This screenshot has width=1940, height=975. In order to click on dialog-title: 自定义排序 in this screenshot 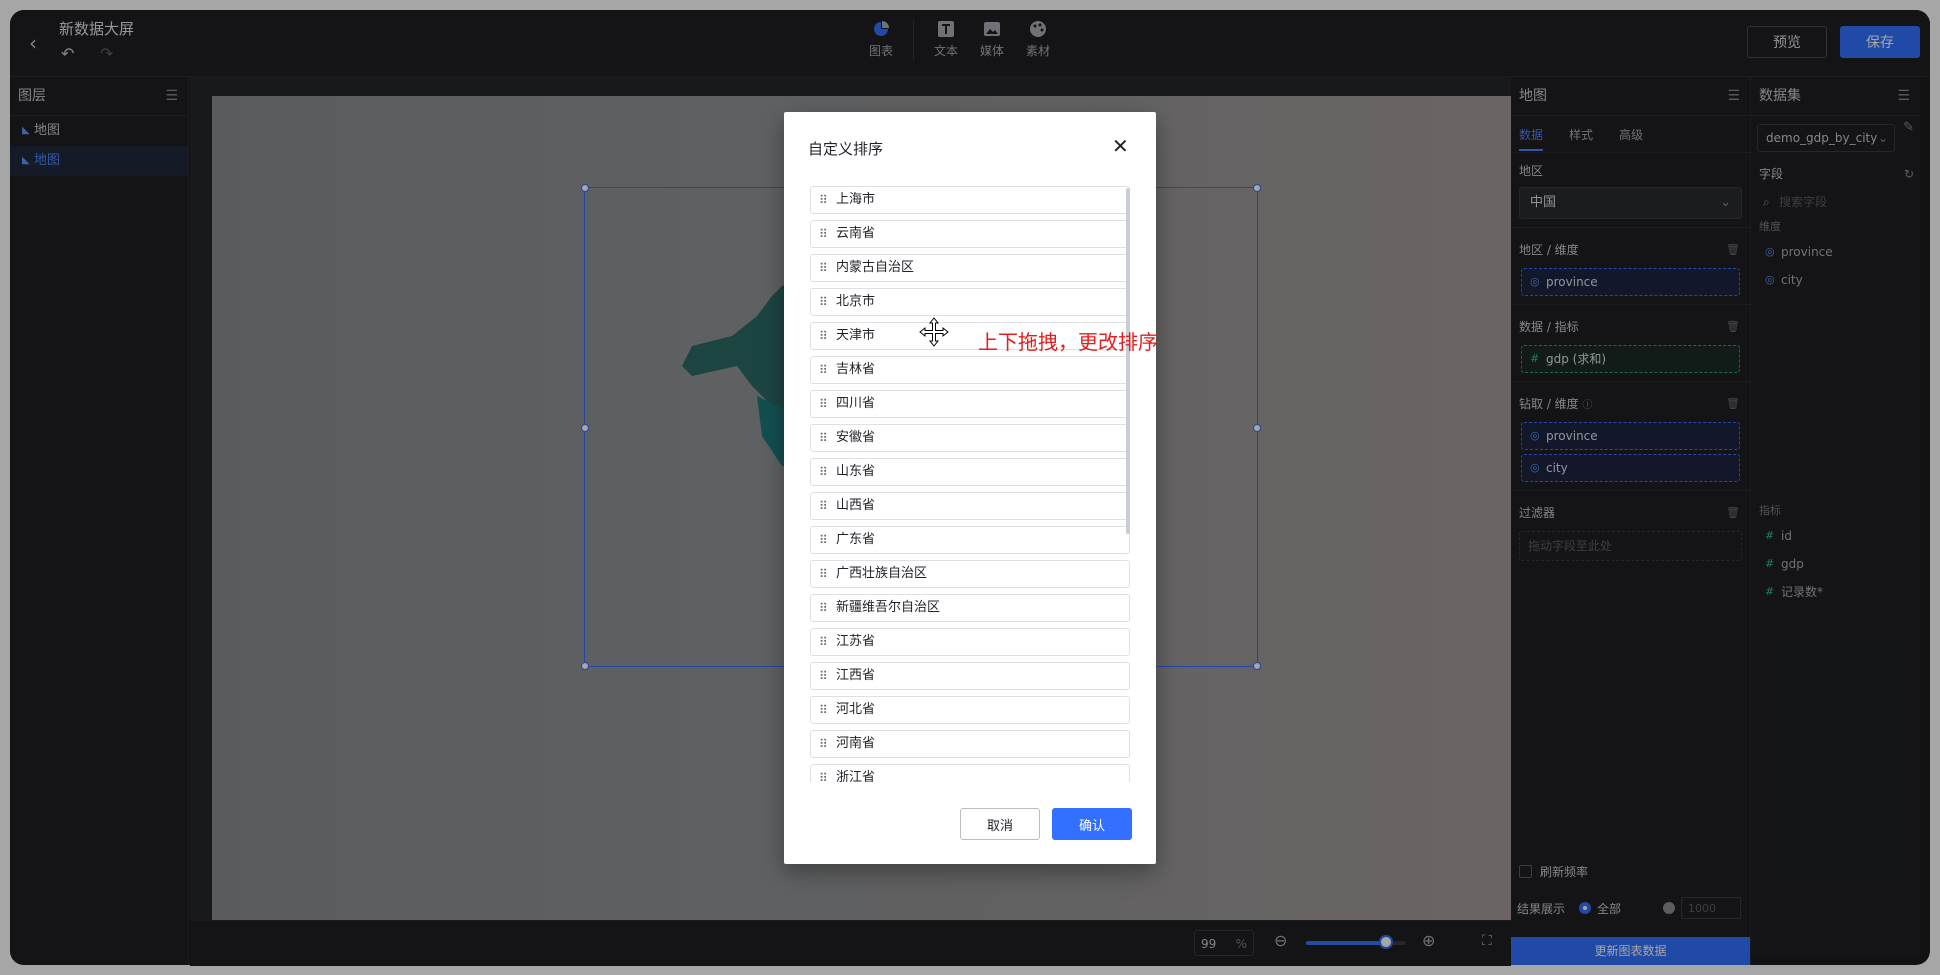, I will do `click(846, 149)`.